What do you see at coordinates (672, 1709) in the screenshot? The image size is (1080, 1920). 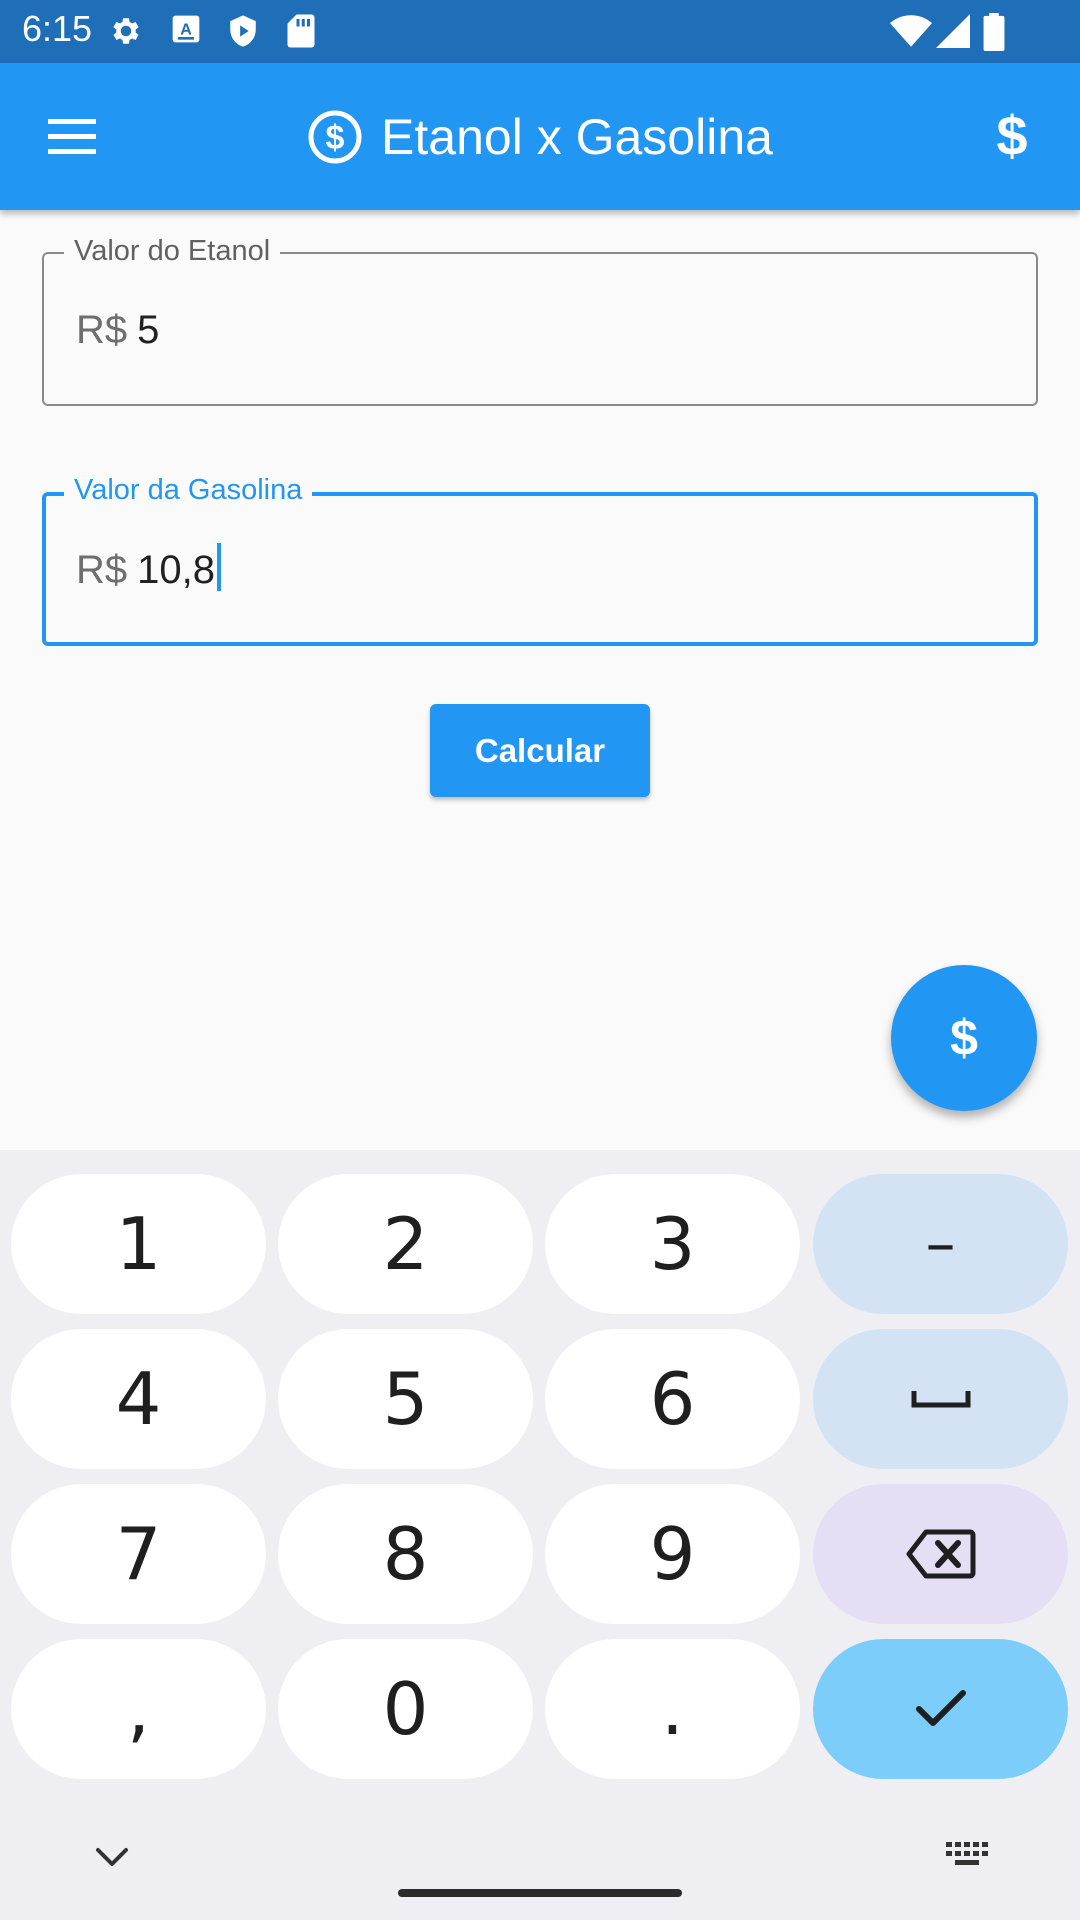 I see `key-period: .` at bounding box center [672, 1709].